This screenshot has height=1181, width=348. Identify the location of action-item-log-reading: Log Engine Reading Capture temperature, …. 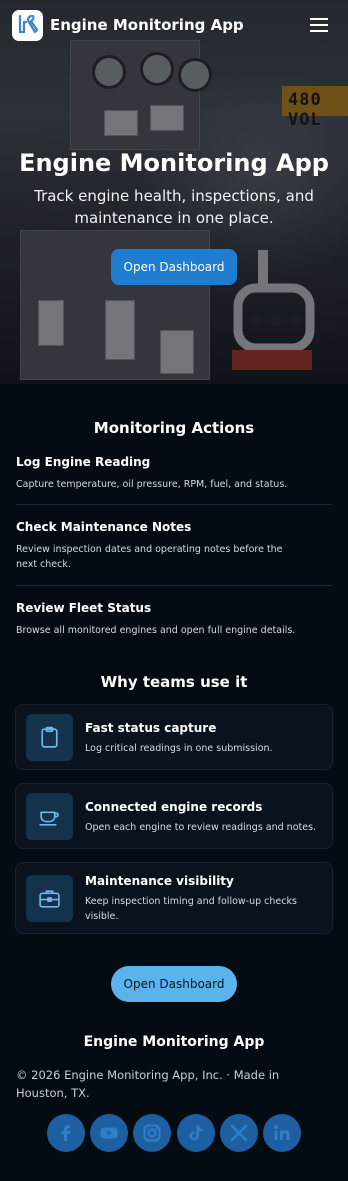
(174, 473).